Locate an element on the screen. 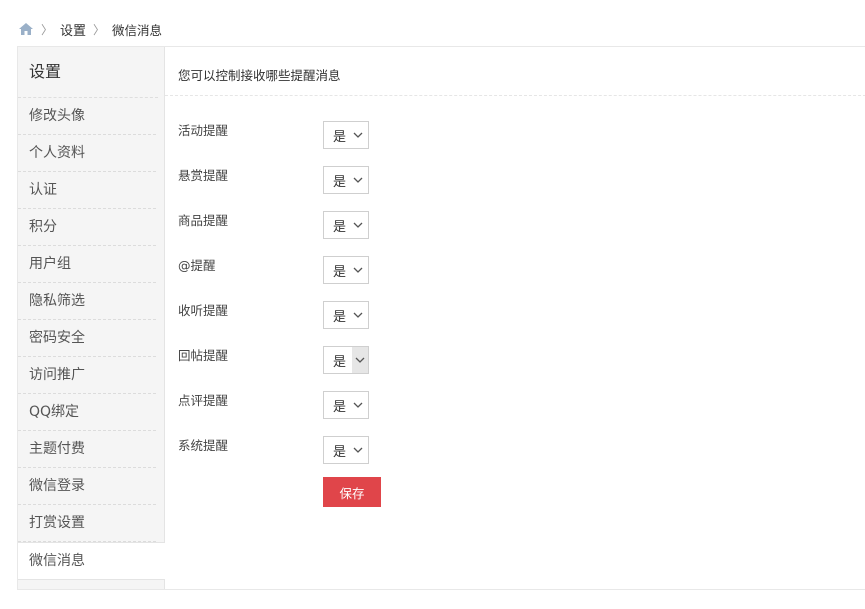 The height and width of the screenshot is (609, 865). sidebar-item-wechat-messages: 微信消息 is located at coordinates (91, 561).